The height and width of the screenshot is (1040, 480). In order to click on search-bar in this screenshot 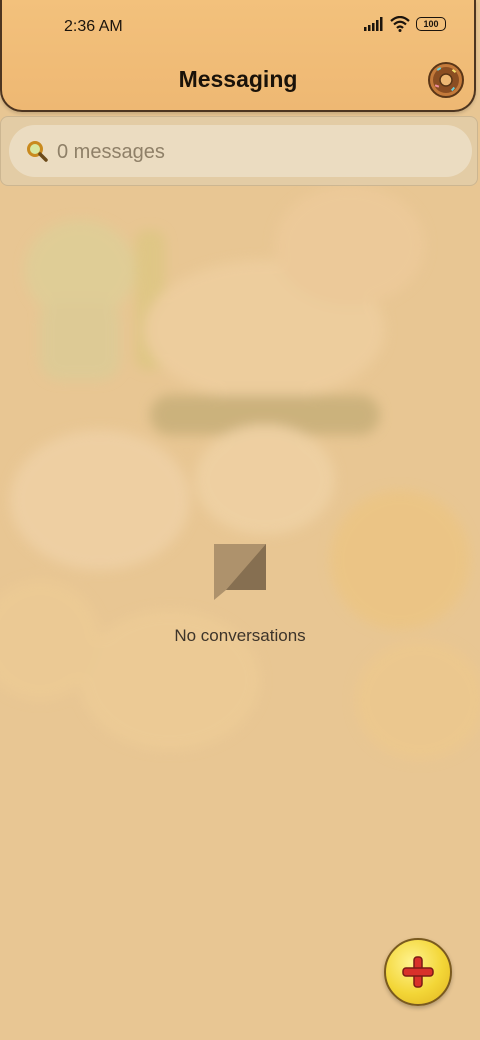, I will do `click(240, 151)`.